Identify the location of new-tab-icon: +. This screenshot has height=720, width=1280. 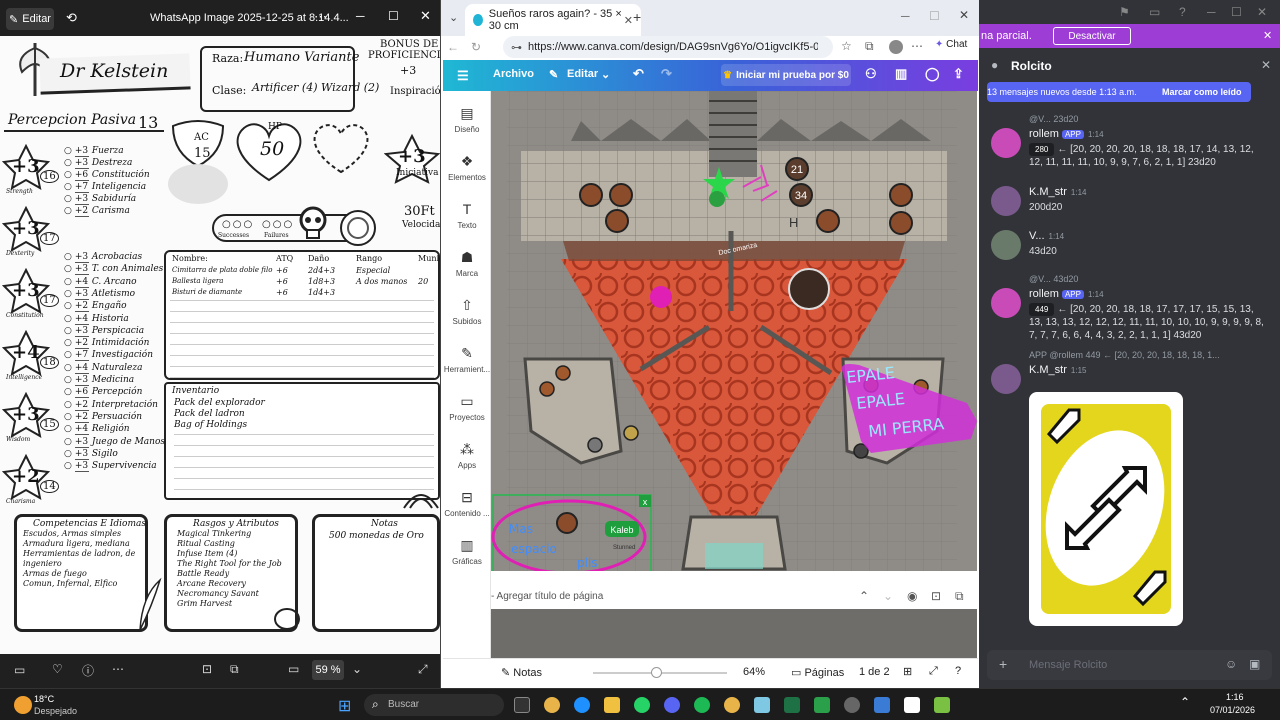
(637, 17).